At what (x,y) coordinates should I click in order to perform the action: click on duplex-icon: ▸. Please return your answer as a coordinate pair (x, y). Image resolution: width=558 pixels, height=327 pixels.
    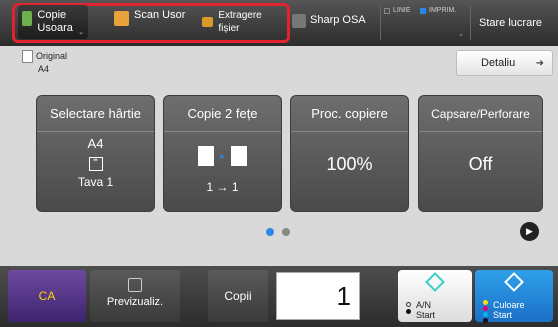
    Looking at the image, I should click on (222, 156).